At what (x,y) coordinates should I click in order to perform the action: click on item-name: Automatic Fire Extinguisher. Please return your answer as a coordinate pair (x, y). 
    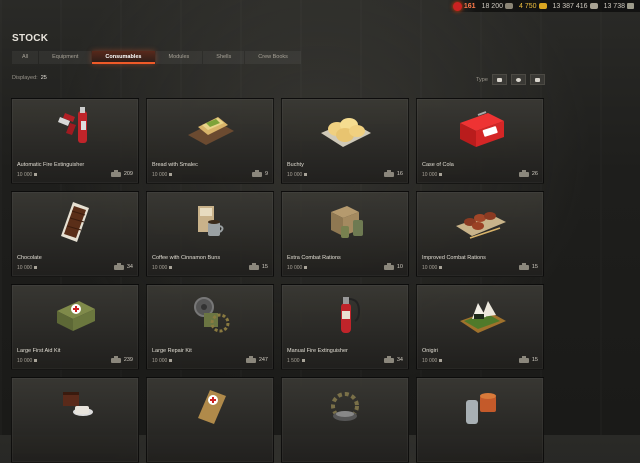
    Looking at the image, I should click on (51, 165).